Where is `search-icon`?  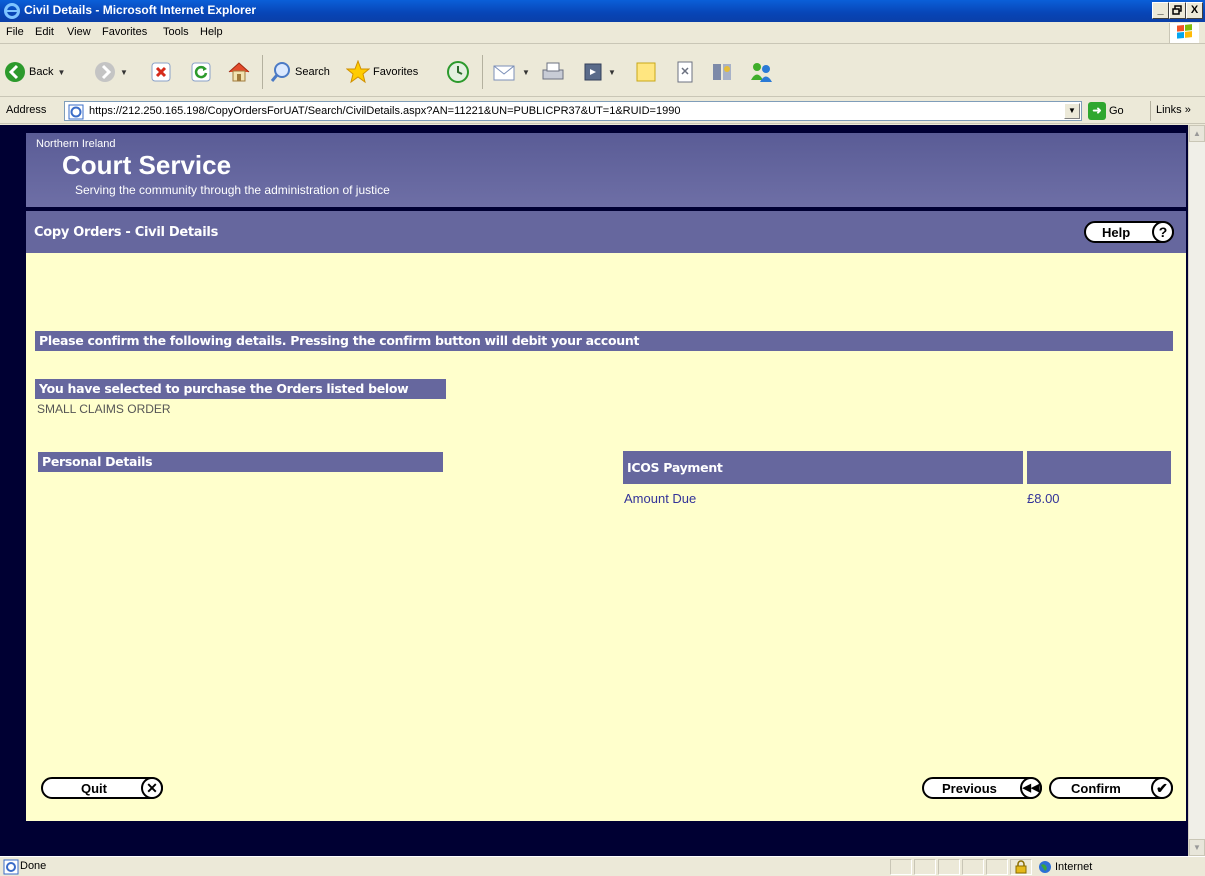 search-icon is located at coordinates (280, 72).